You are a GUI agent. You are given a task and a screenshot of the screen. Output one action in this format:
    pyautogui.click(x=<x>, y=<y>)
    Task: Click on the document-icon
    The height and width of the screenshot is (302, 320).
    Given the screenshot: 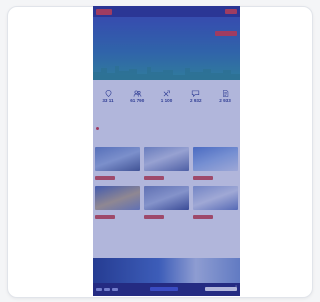 What is the action you would take?
    pyautogui.click(x=225, y=93)
    